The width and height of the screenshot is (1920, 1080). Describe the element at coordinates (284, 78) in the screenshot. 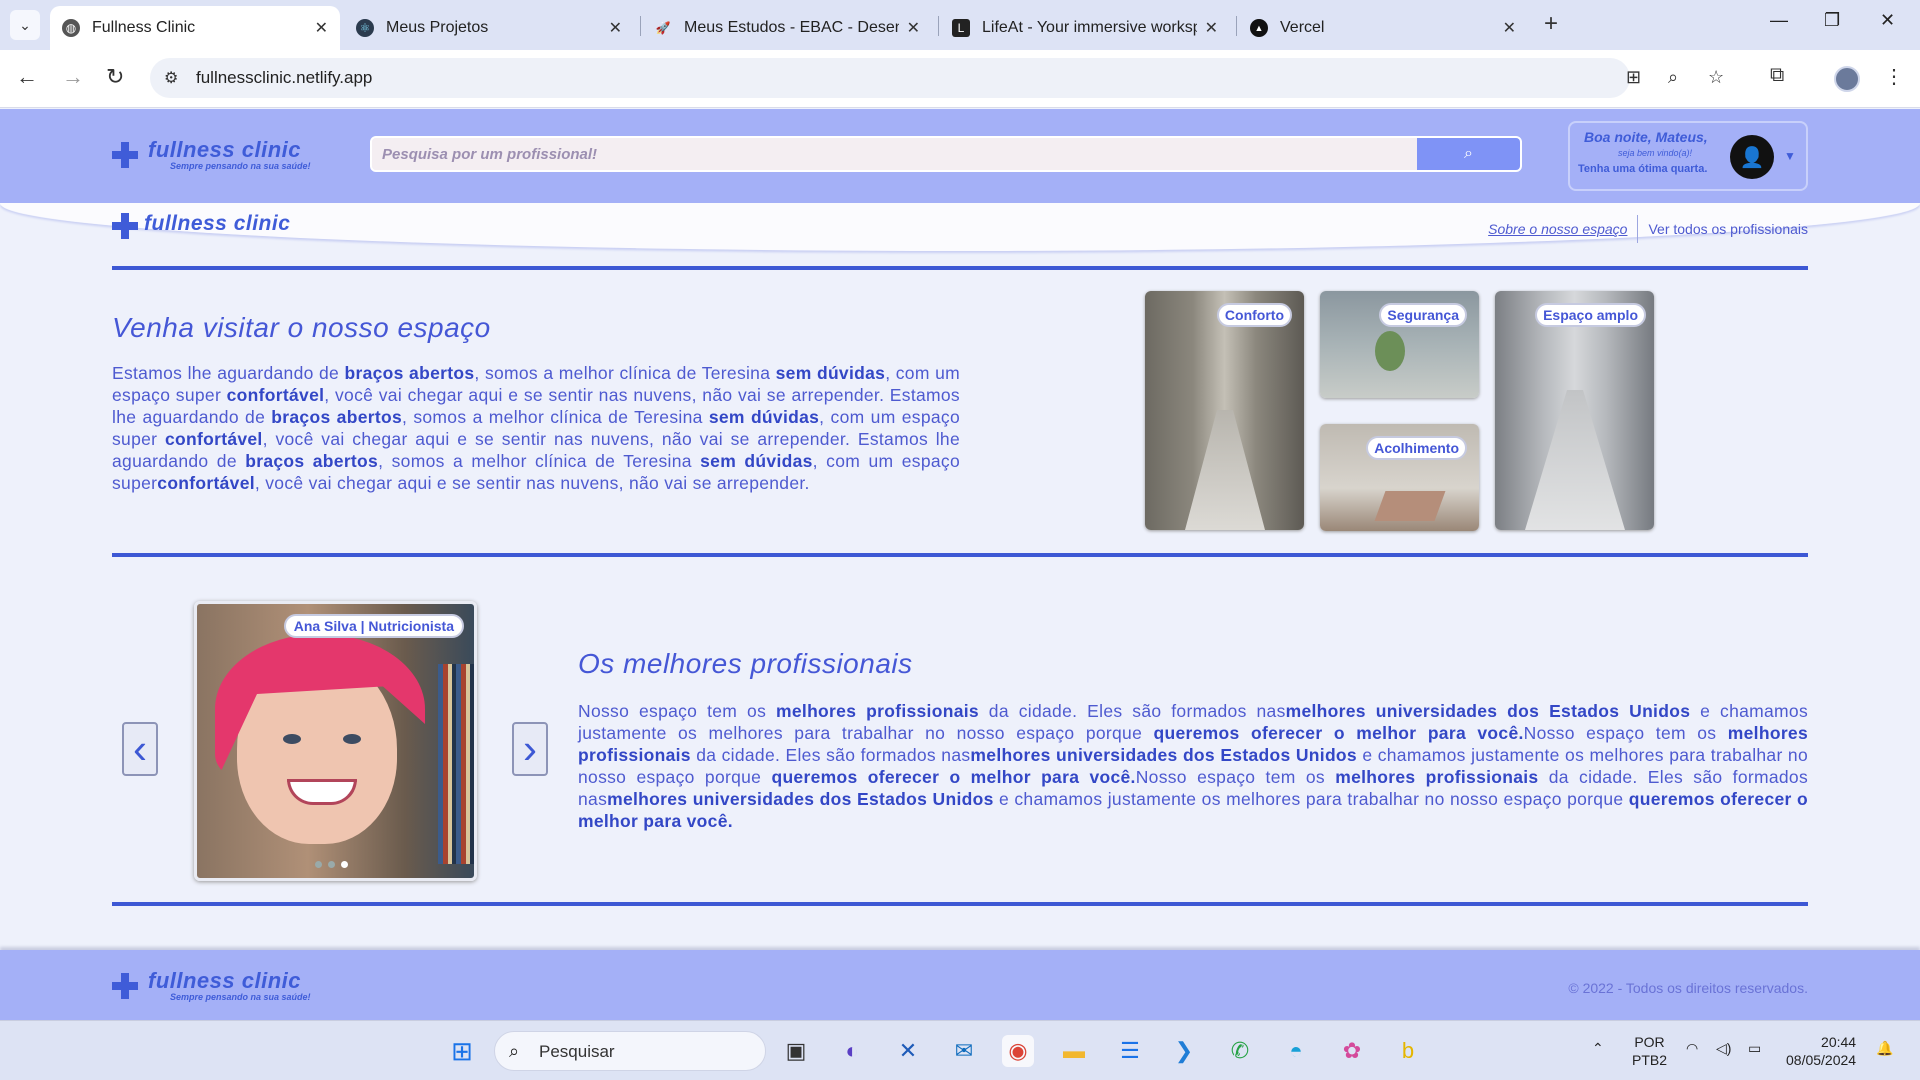

I see `url-text: fullnessclinic.netlify.app` at that location.